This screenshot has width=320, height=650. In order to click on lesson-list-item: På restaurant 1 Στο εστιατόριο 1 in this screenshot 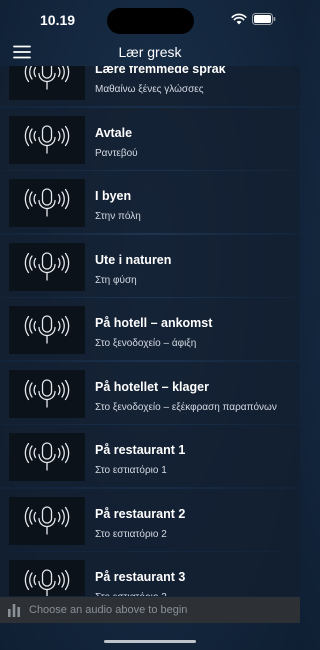, I will do `click(150, 456)`.